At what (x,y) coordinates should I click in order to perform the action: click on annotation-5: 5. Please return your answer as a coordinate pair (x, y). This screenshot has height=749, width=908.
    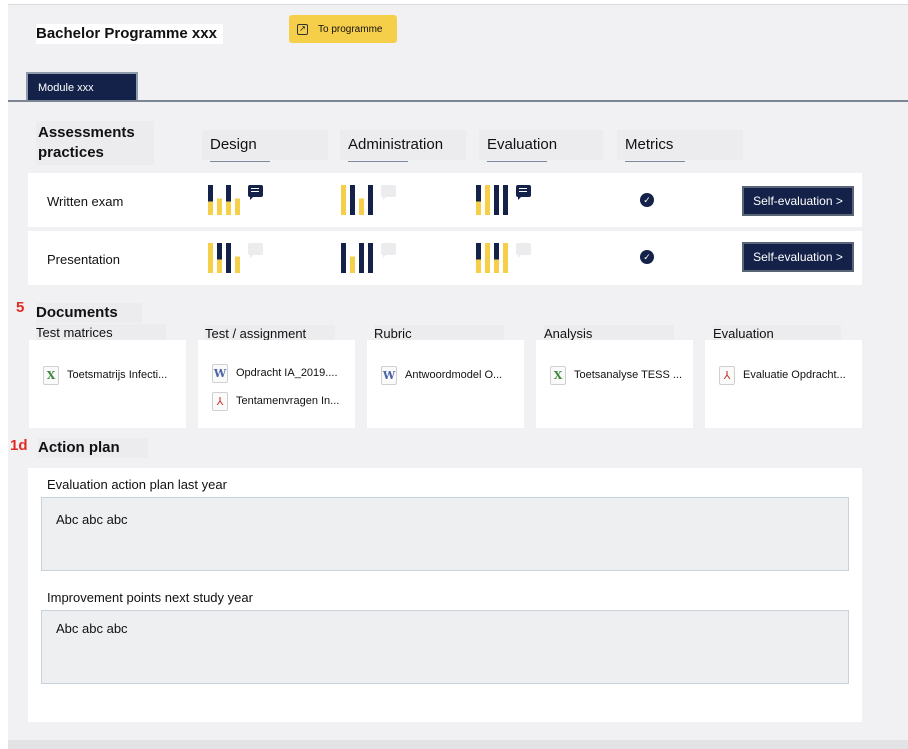
    Looking at the image, I should click on (20, 307).